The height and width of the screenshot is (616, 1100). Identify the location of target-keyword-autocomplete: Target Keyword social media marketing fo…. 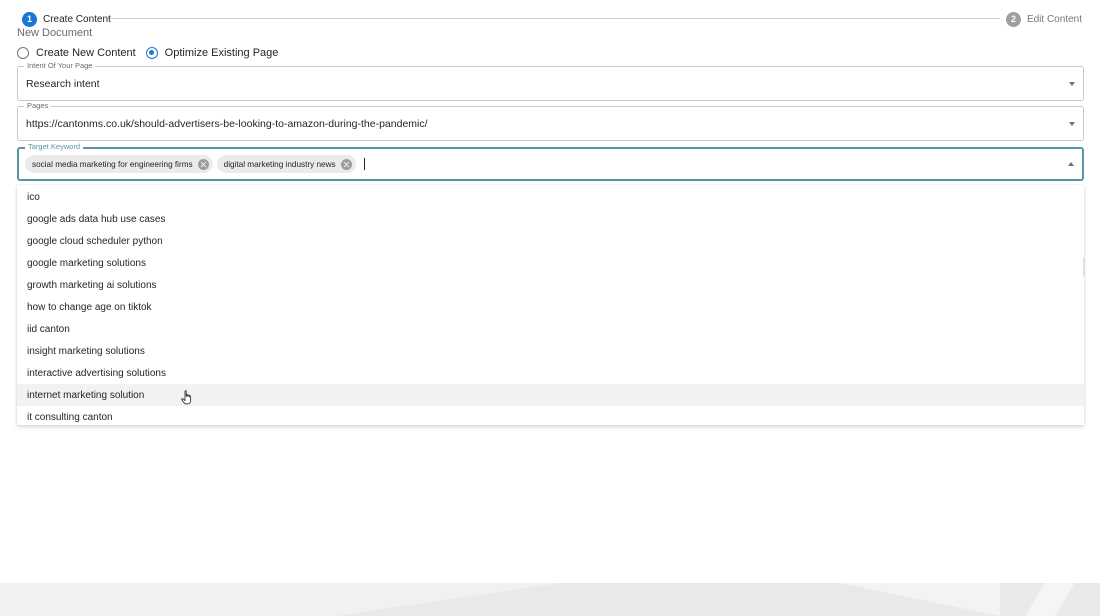
(550, 161).